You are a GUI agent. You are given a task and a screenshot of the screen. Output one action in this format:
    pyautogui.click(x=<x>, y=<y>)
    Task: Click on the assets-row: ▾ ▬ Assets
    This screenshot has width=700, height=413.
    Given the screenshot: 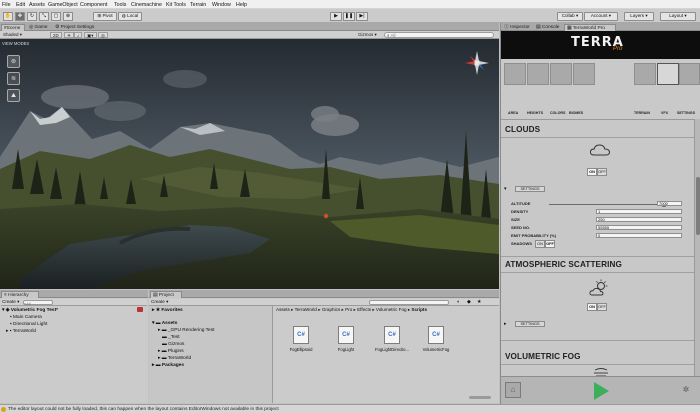 What is the action you would take?
    pyautogui.click(x=164, y=323)
    